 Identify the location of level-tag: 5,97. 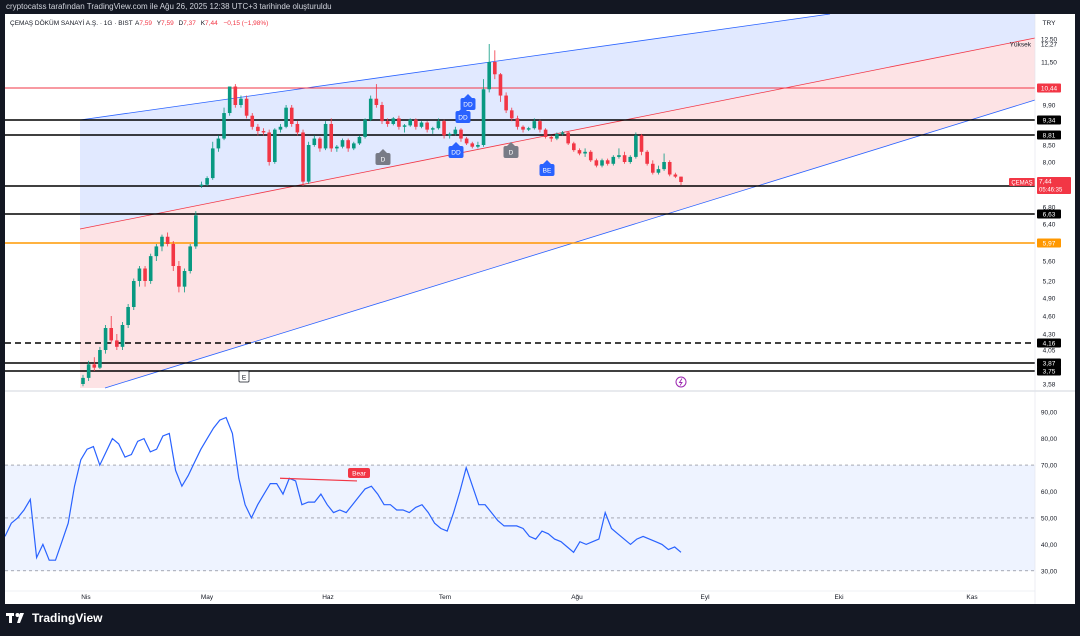
(1049, 243).